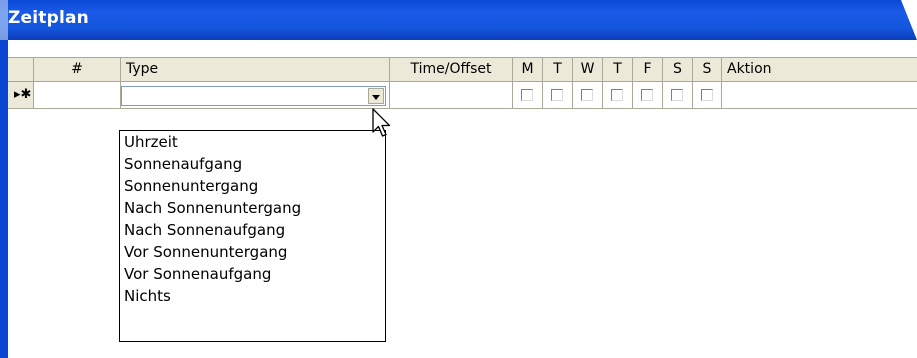  Describe the element at coordinates (252, 274) in the screenshot. I see `dropdown-option-vor-sonnenaufgang: Vor Sonnenaufgang` at that location.